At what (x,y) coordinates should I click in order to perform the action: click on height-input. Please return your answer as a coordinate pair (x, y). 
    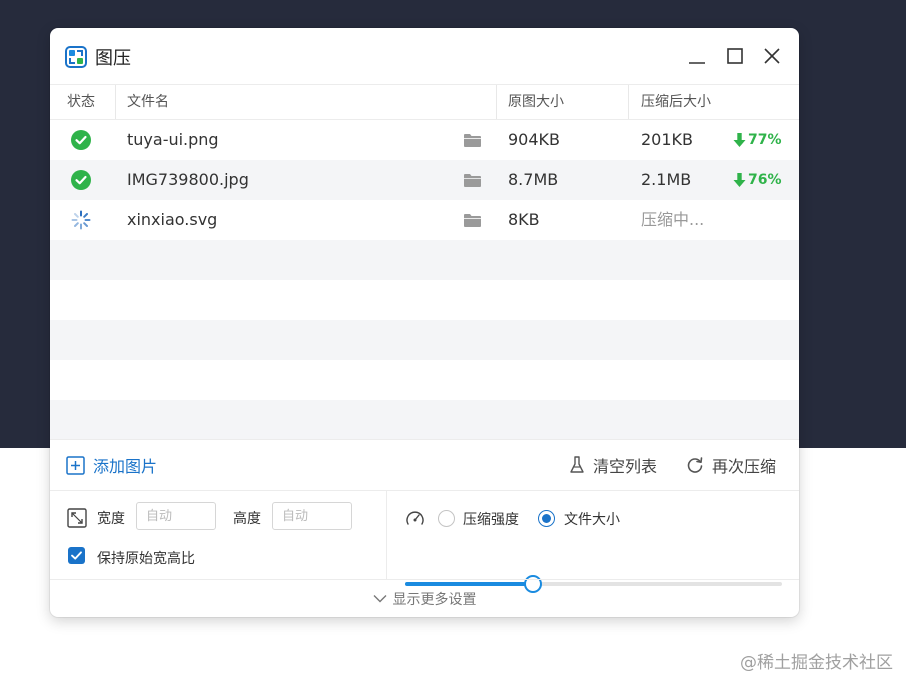
    Looking at the image, I should click on (312, 516).